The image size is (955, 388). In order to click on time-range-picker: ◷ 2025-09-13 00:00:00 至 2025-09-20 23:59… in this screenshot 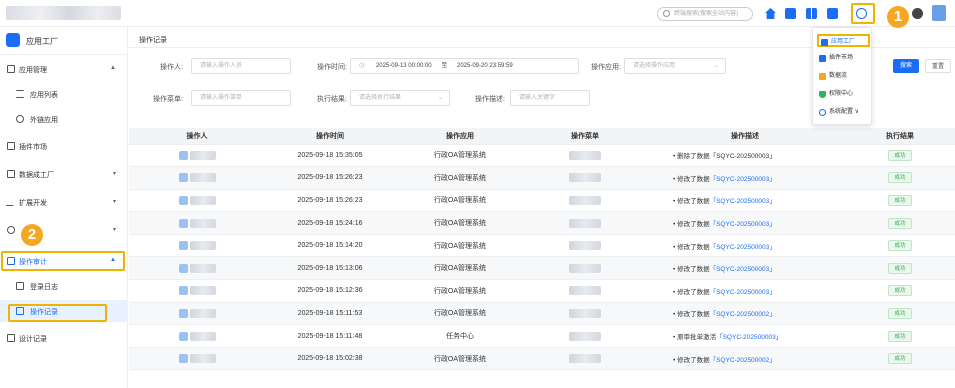, I will do `click(464, 66)`.